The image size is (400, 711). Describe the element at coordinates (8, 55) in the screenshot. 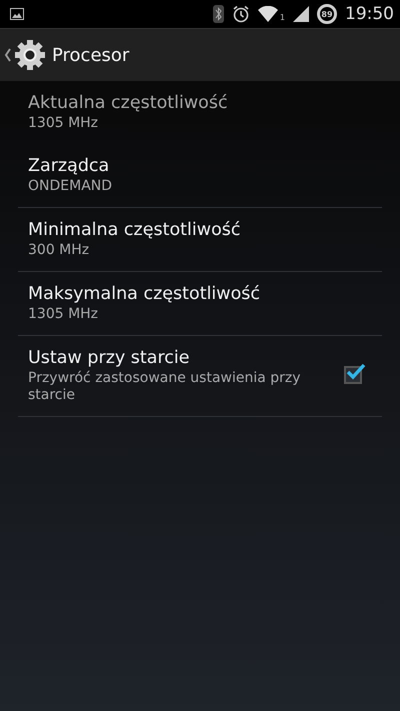

I see `chevron-icon` at that location.